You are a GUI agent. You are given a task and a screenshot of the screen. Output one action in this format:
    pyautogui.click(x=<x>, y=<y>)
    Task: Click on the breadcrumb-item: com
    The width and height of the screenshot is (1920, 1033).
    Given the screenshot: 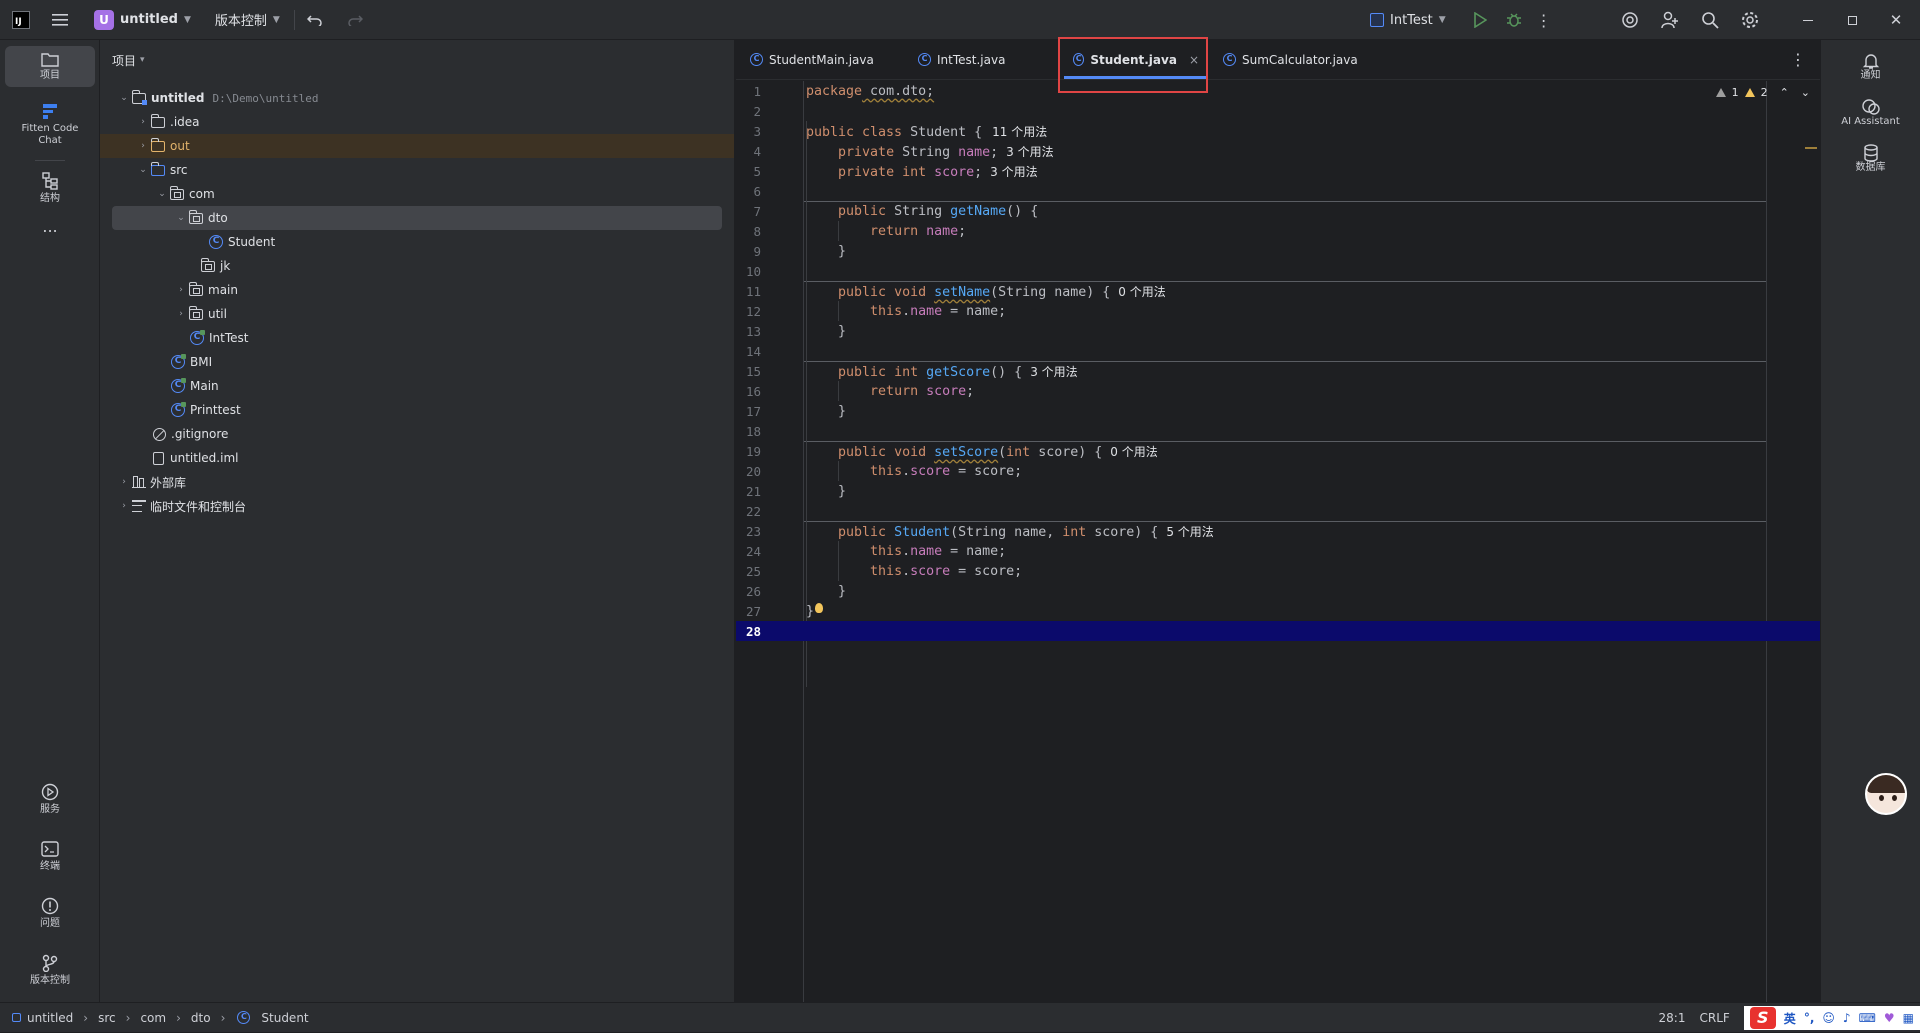 What is the action you would take?
    pyautogui.click(x=153, y=1018)
    